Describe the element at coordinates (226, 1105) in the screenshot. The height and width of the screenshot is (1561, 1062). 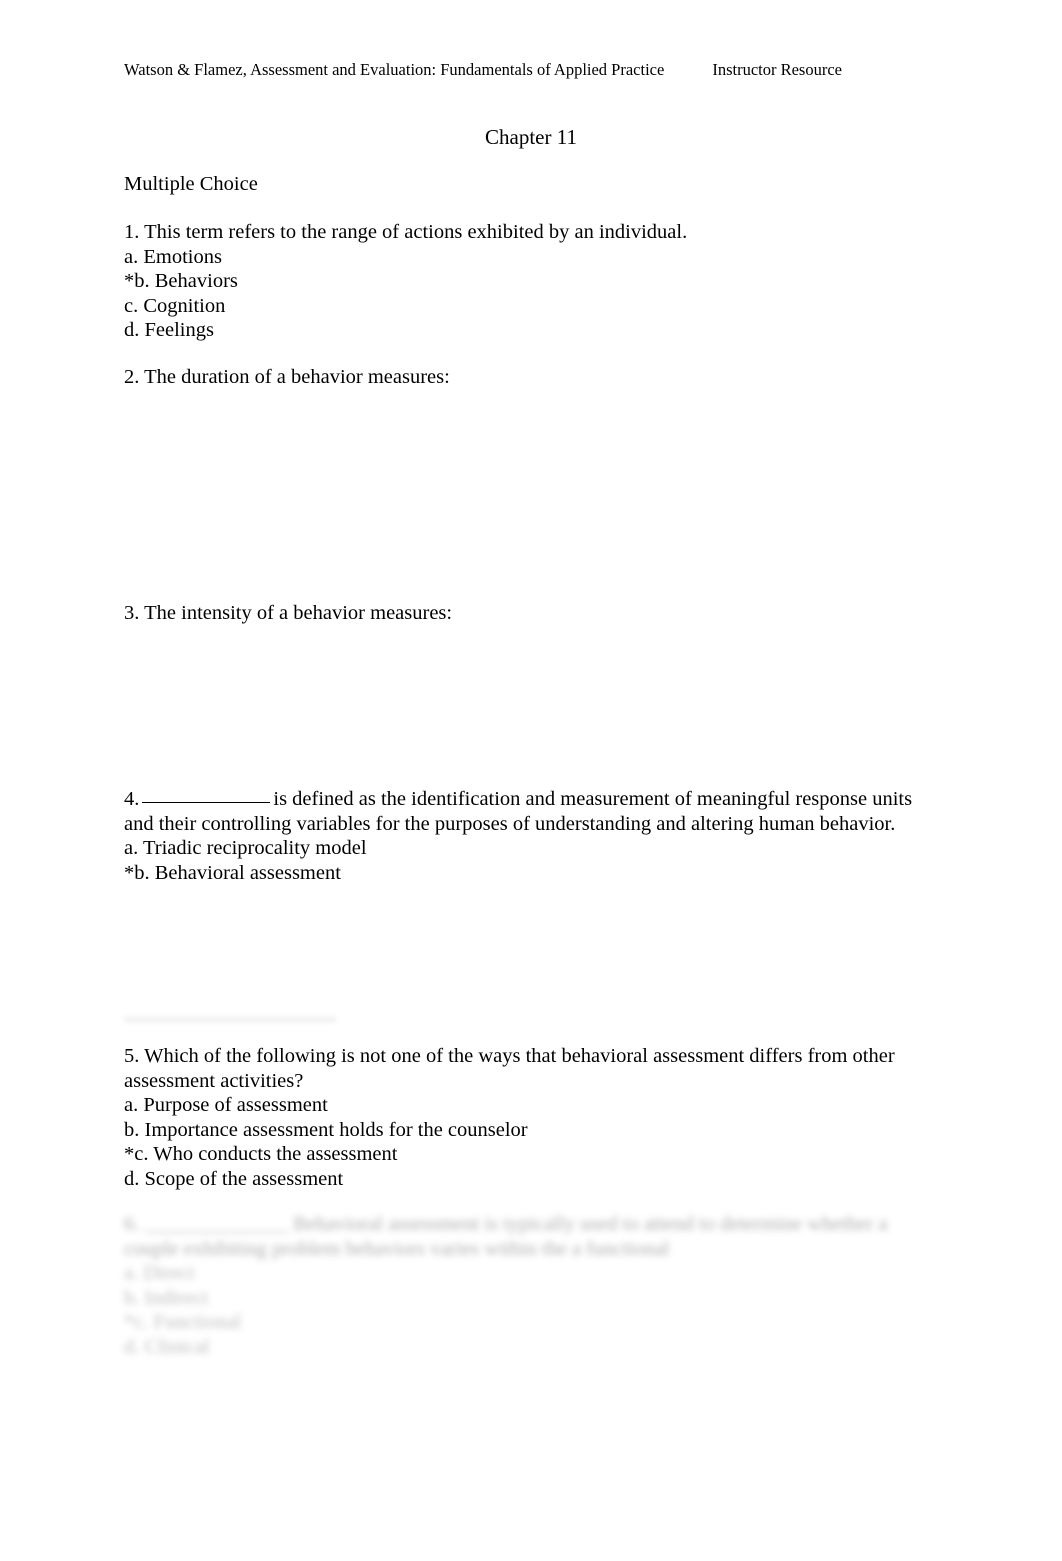
I see `question-5-option-a: a. Purpose of assessment` at that location.